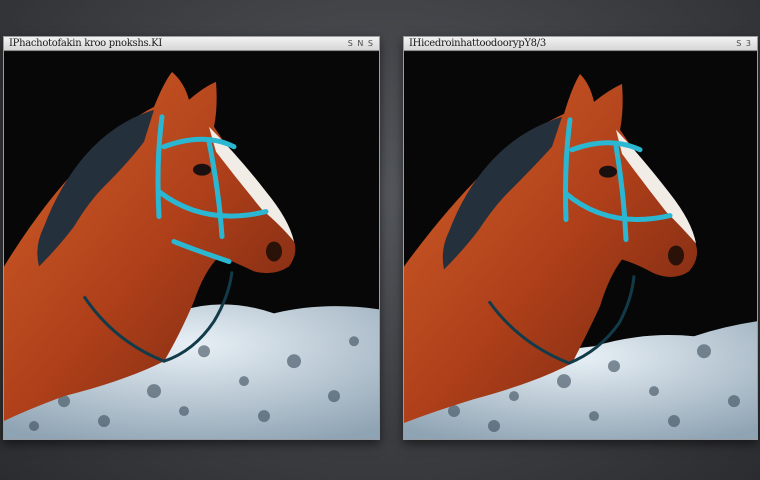 Image resolution: width=760 pixels, height=480 pixels. I want to click on window-titlebar: IPhachotofakin kroo pnokshs.KI S N S, so click(191, 44).